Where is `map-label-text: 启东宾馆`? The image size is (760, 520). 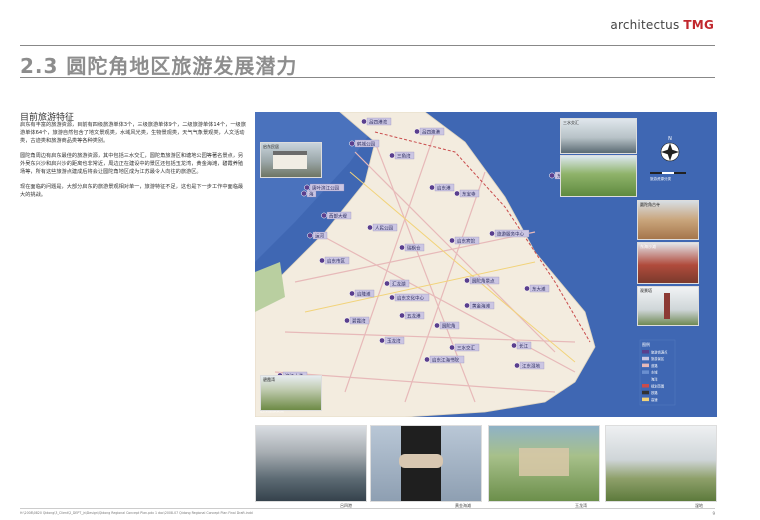
map-label-text: 启东宾馆 is located at coordinates (466, 240).